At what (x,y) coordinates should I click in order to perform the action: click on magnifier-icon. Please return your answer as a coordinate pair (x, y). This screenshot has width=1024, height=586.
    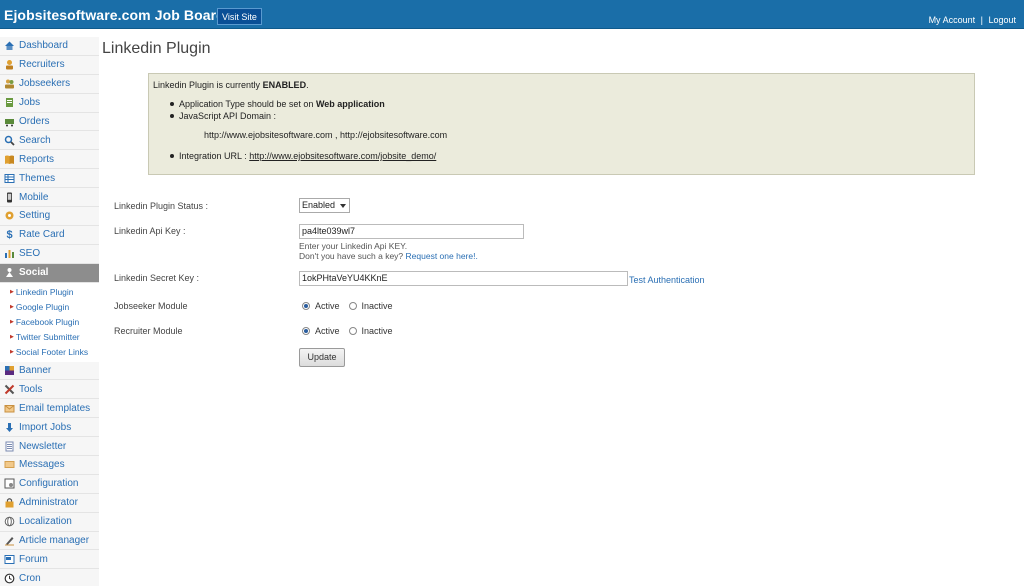
    Looking at the image, I should click on (9, 140).